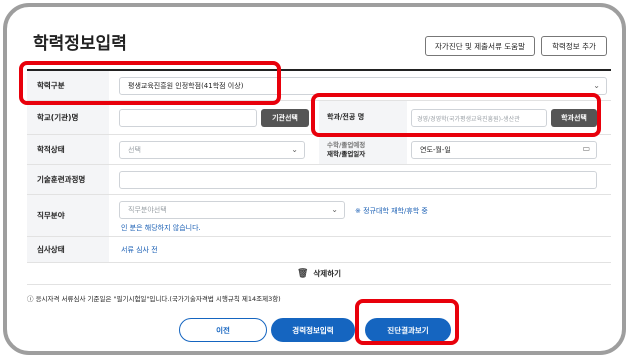 The width and height of the screenshot is (630, 360). Describe the element at coordinates (346, 153) in the screenshot. I see `enroll-date-label-line2: 재학/졸업일자` at that location.